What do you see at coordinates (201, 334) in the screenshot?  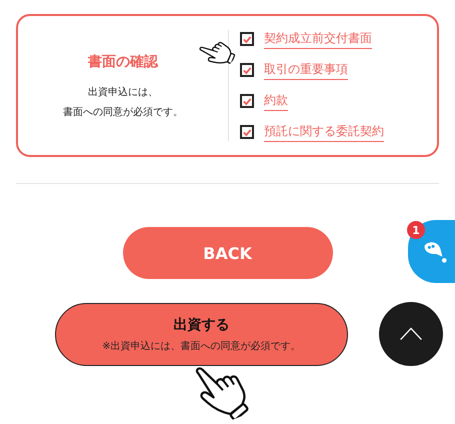 I see `submit-button: 出資する ※出資申込には、書面への同意が必須です。` at bounding box center [201, 334].